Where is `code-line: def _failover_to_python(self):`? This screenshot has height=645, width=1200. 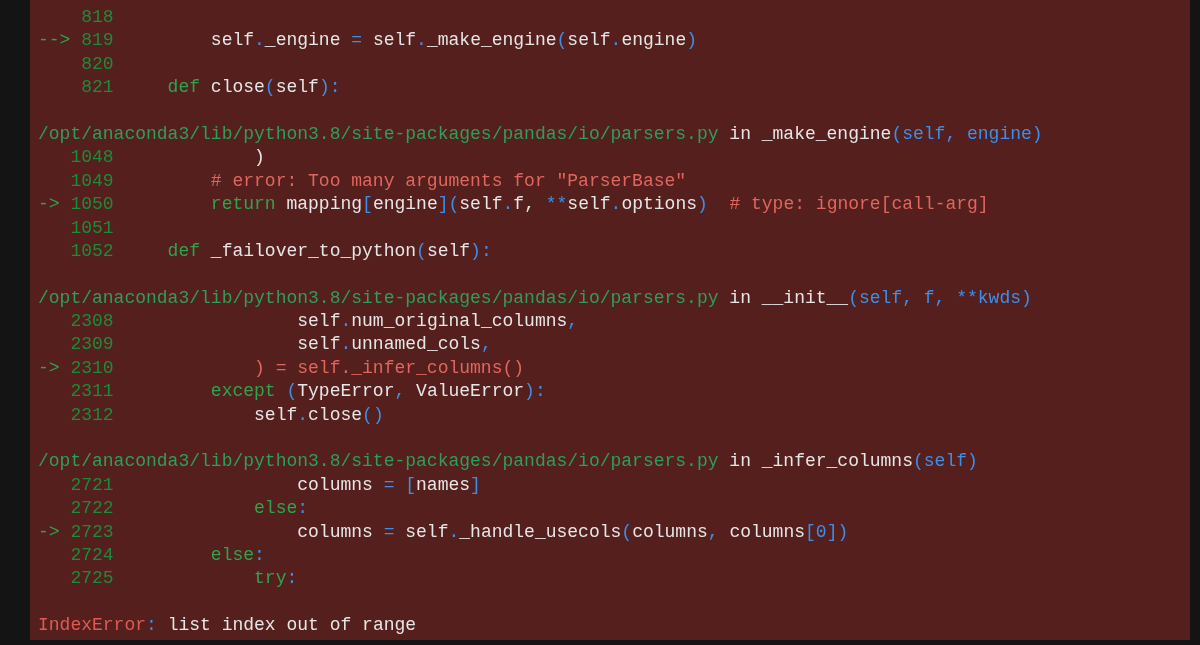 code-line: def _failover_to_python(self): is located at coordinates (329, 251).